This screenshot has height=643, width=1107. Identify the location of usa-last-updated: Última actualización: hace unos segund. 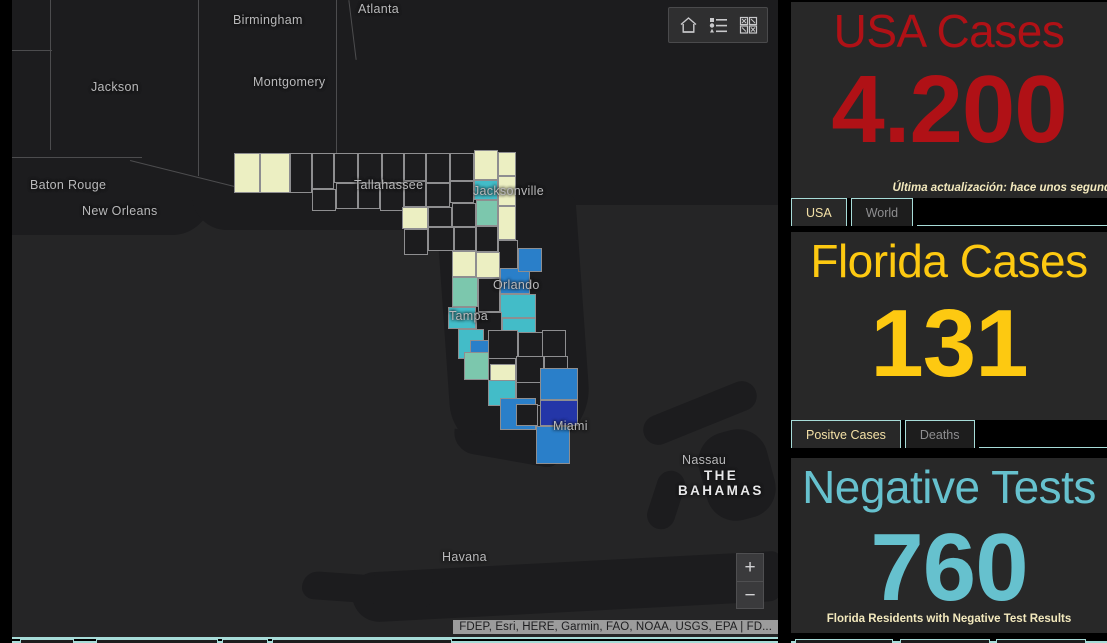
(999, 188).